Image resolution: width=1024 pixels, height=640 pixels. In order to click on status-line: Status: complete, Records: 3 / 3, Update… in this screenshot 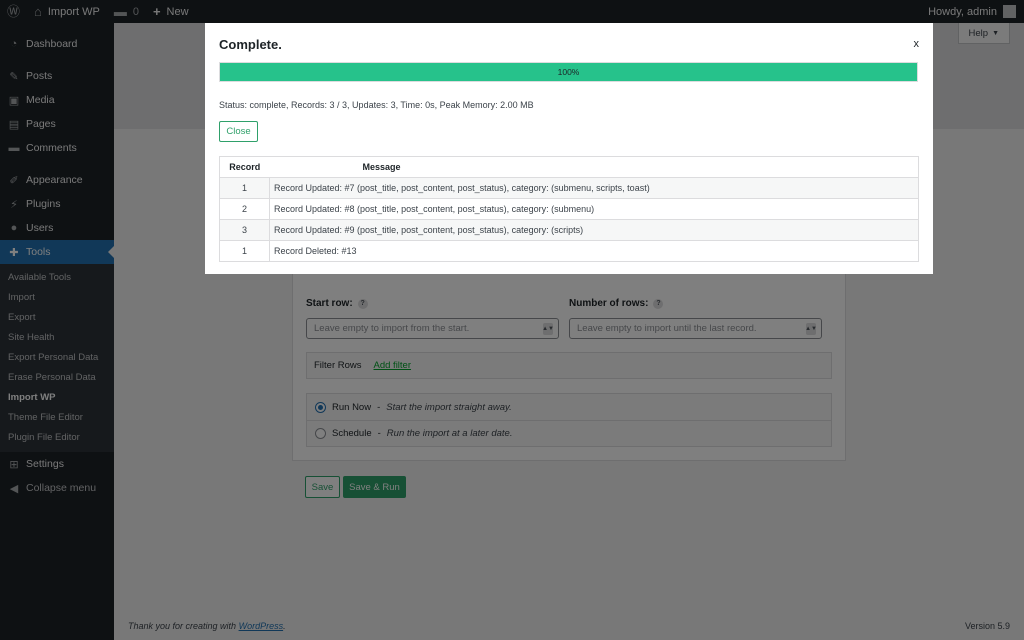, I will do `click(376, 105)`.